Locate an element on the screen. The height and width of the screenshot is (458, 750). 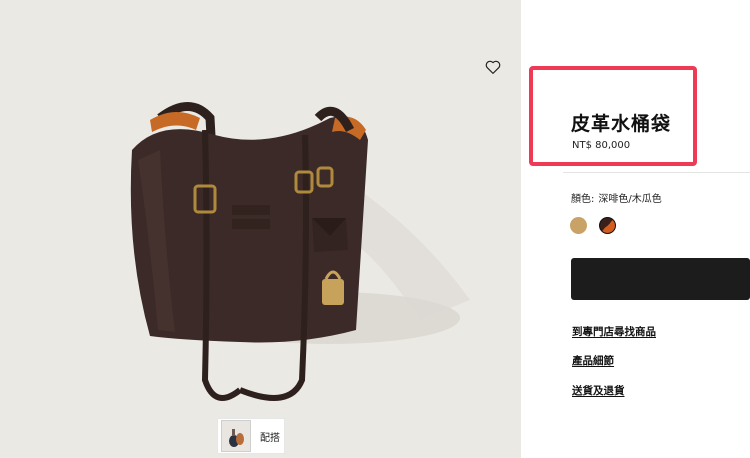
styling-thumbnail-button: 配搭 is located at coordinates (251, 436).